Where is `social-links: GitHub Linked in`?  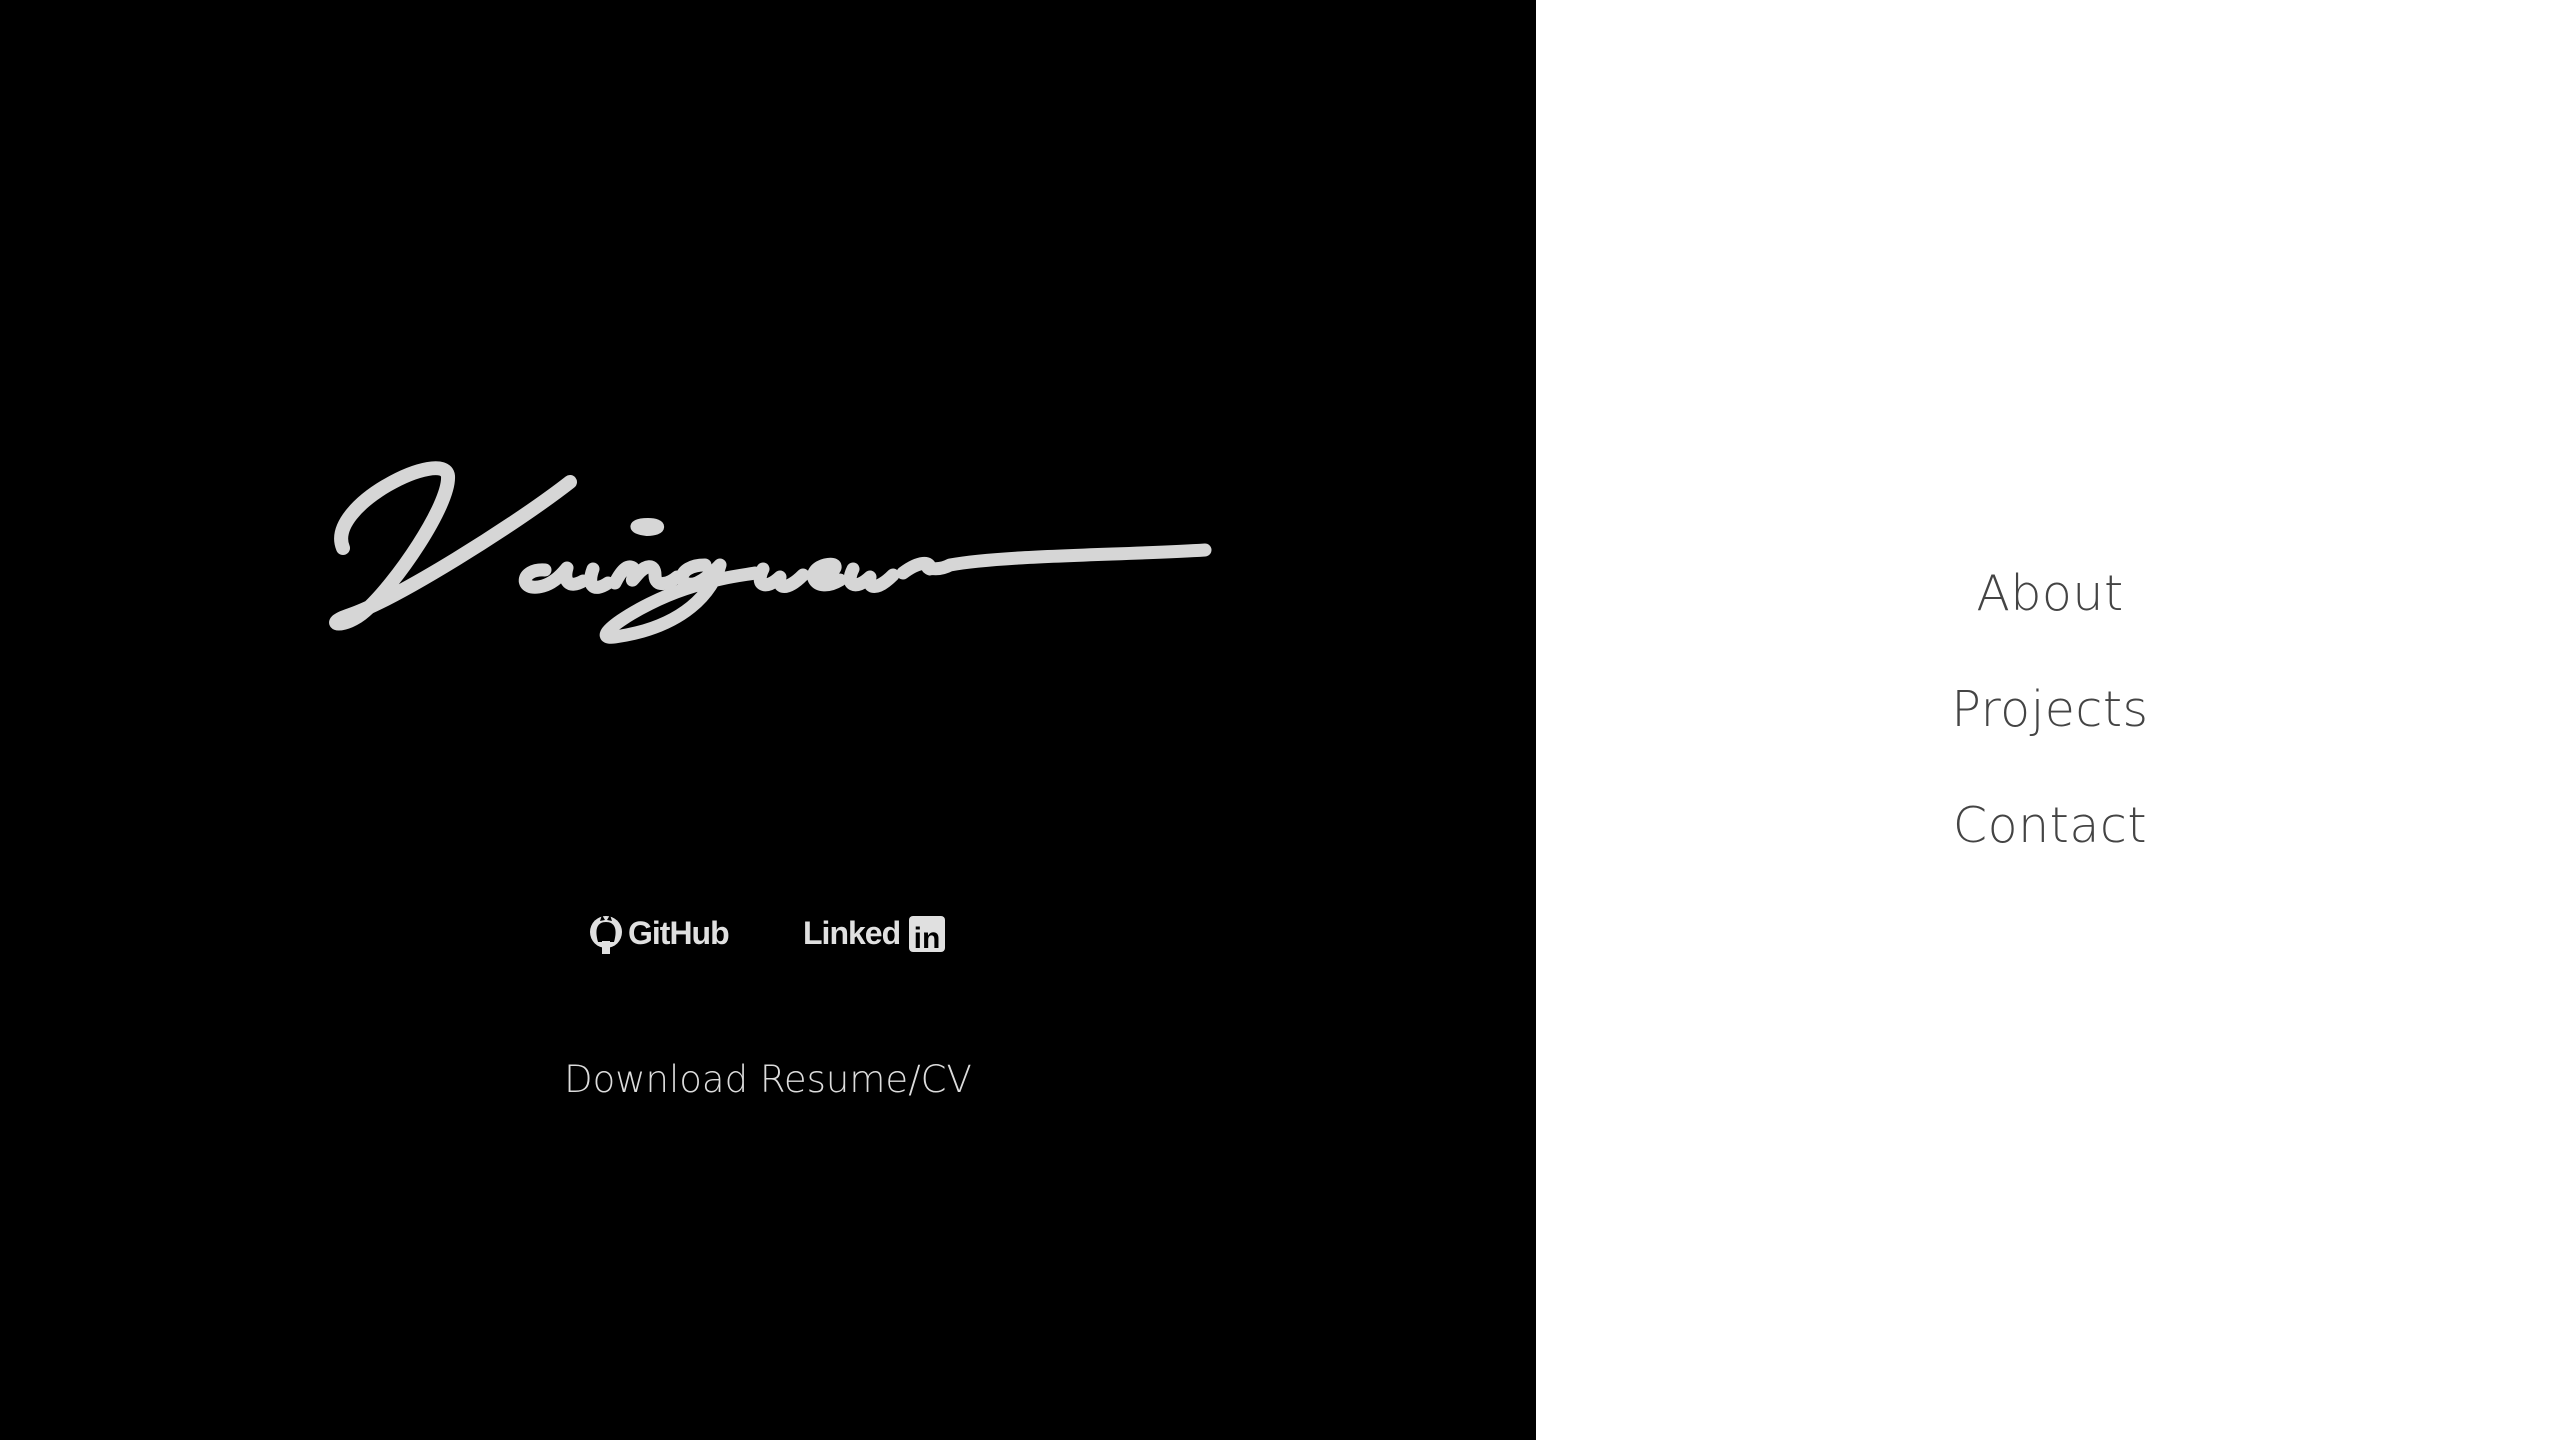 social-links: GitHub Linked in is located at coordinates (768, 934).